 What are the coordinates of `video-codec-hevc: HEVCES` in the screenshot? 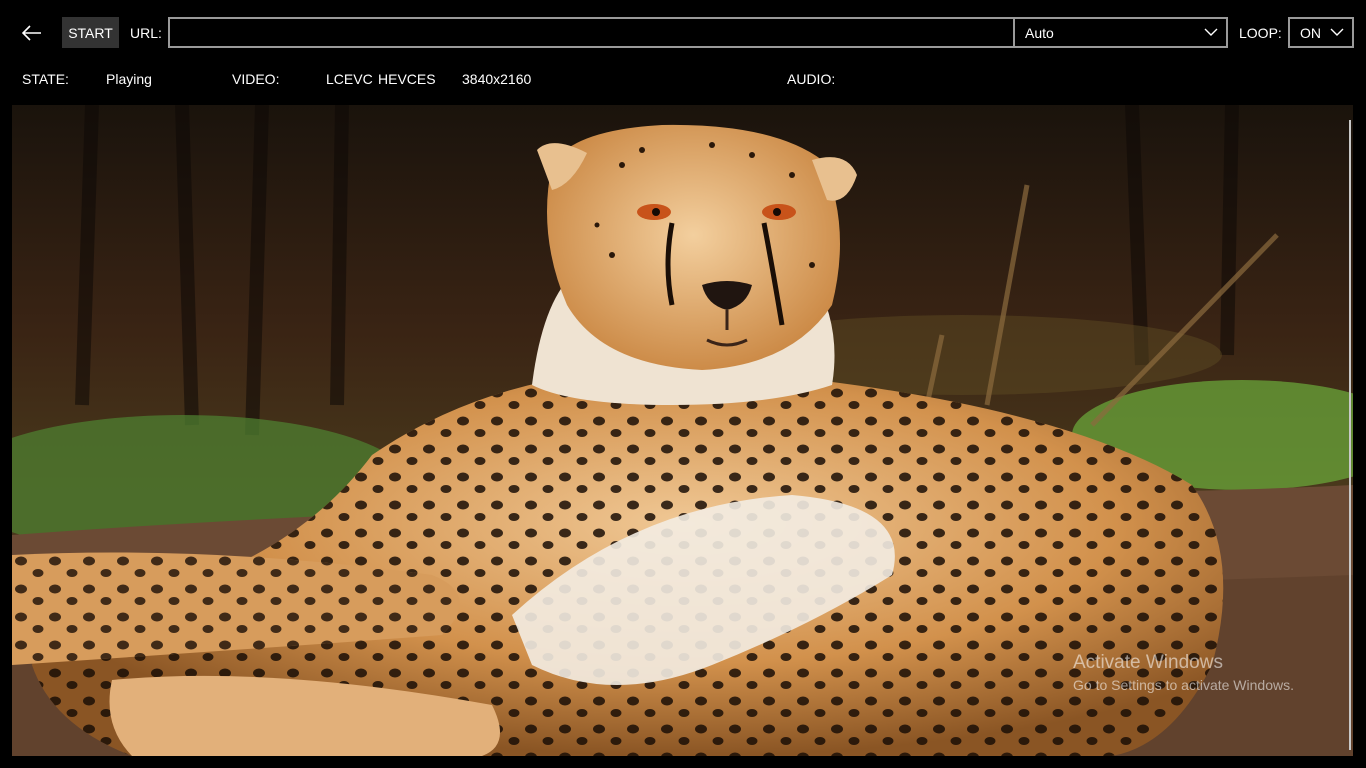 It's located at (407, 79).